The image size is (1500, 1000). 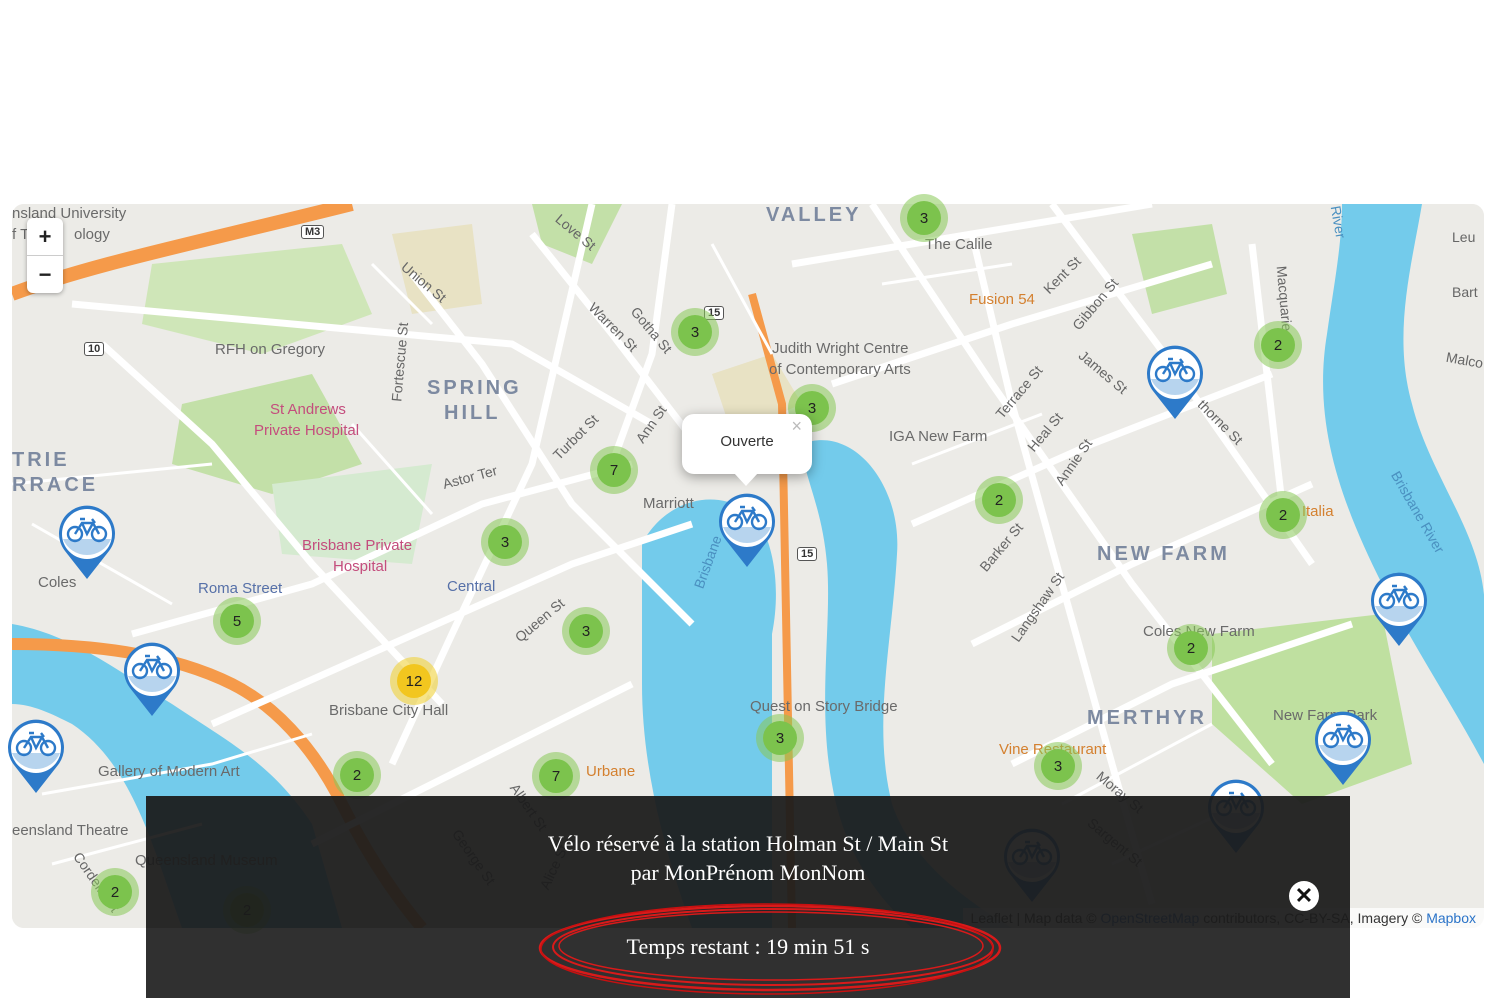 I want to click on cancel-reservation-button: ✕, so click(x=1304, y=896).